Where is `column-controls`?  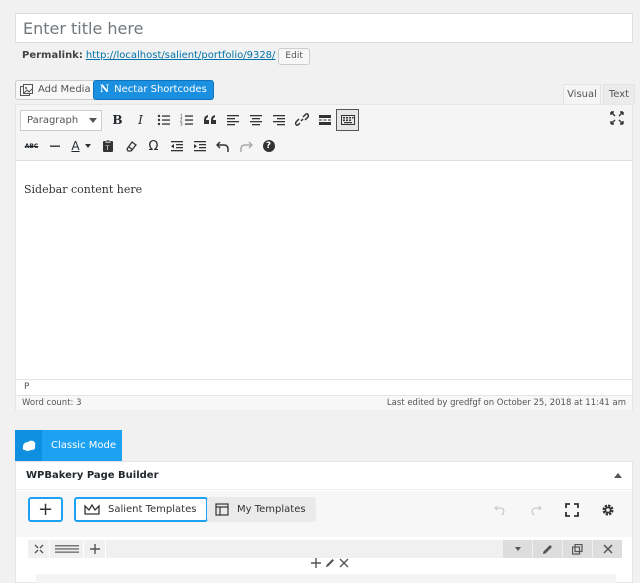
column-controls is located at coordinates (330, 563).